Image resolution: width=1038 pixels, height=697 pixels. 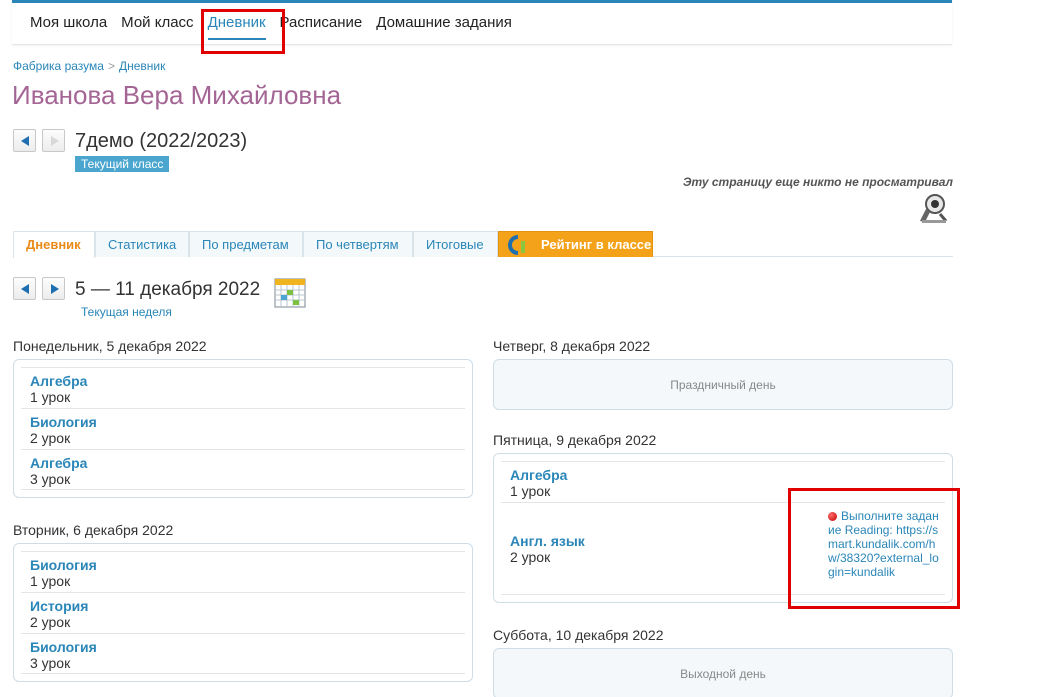 What do you see at coordinates (54, 244) in the screenshot?
I see `tab-diary: Дневник` at bounding box center [54, 244].